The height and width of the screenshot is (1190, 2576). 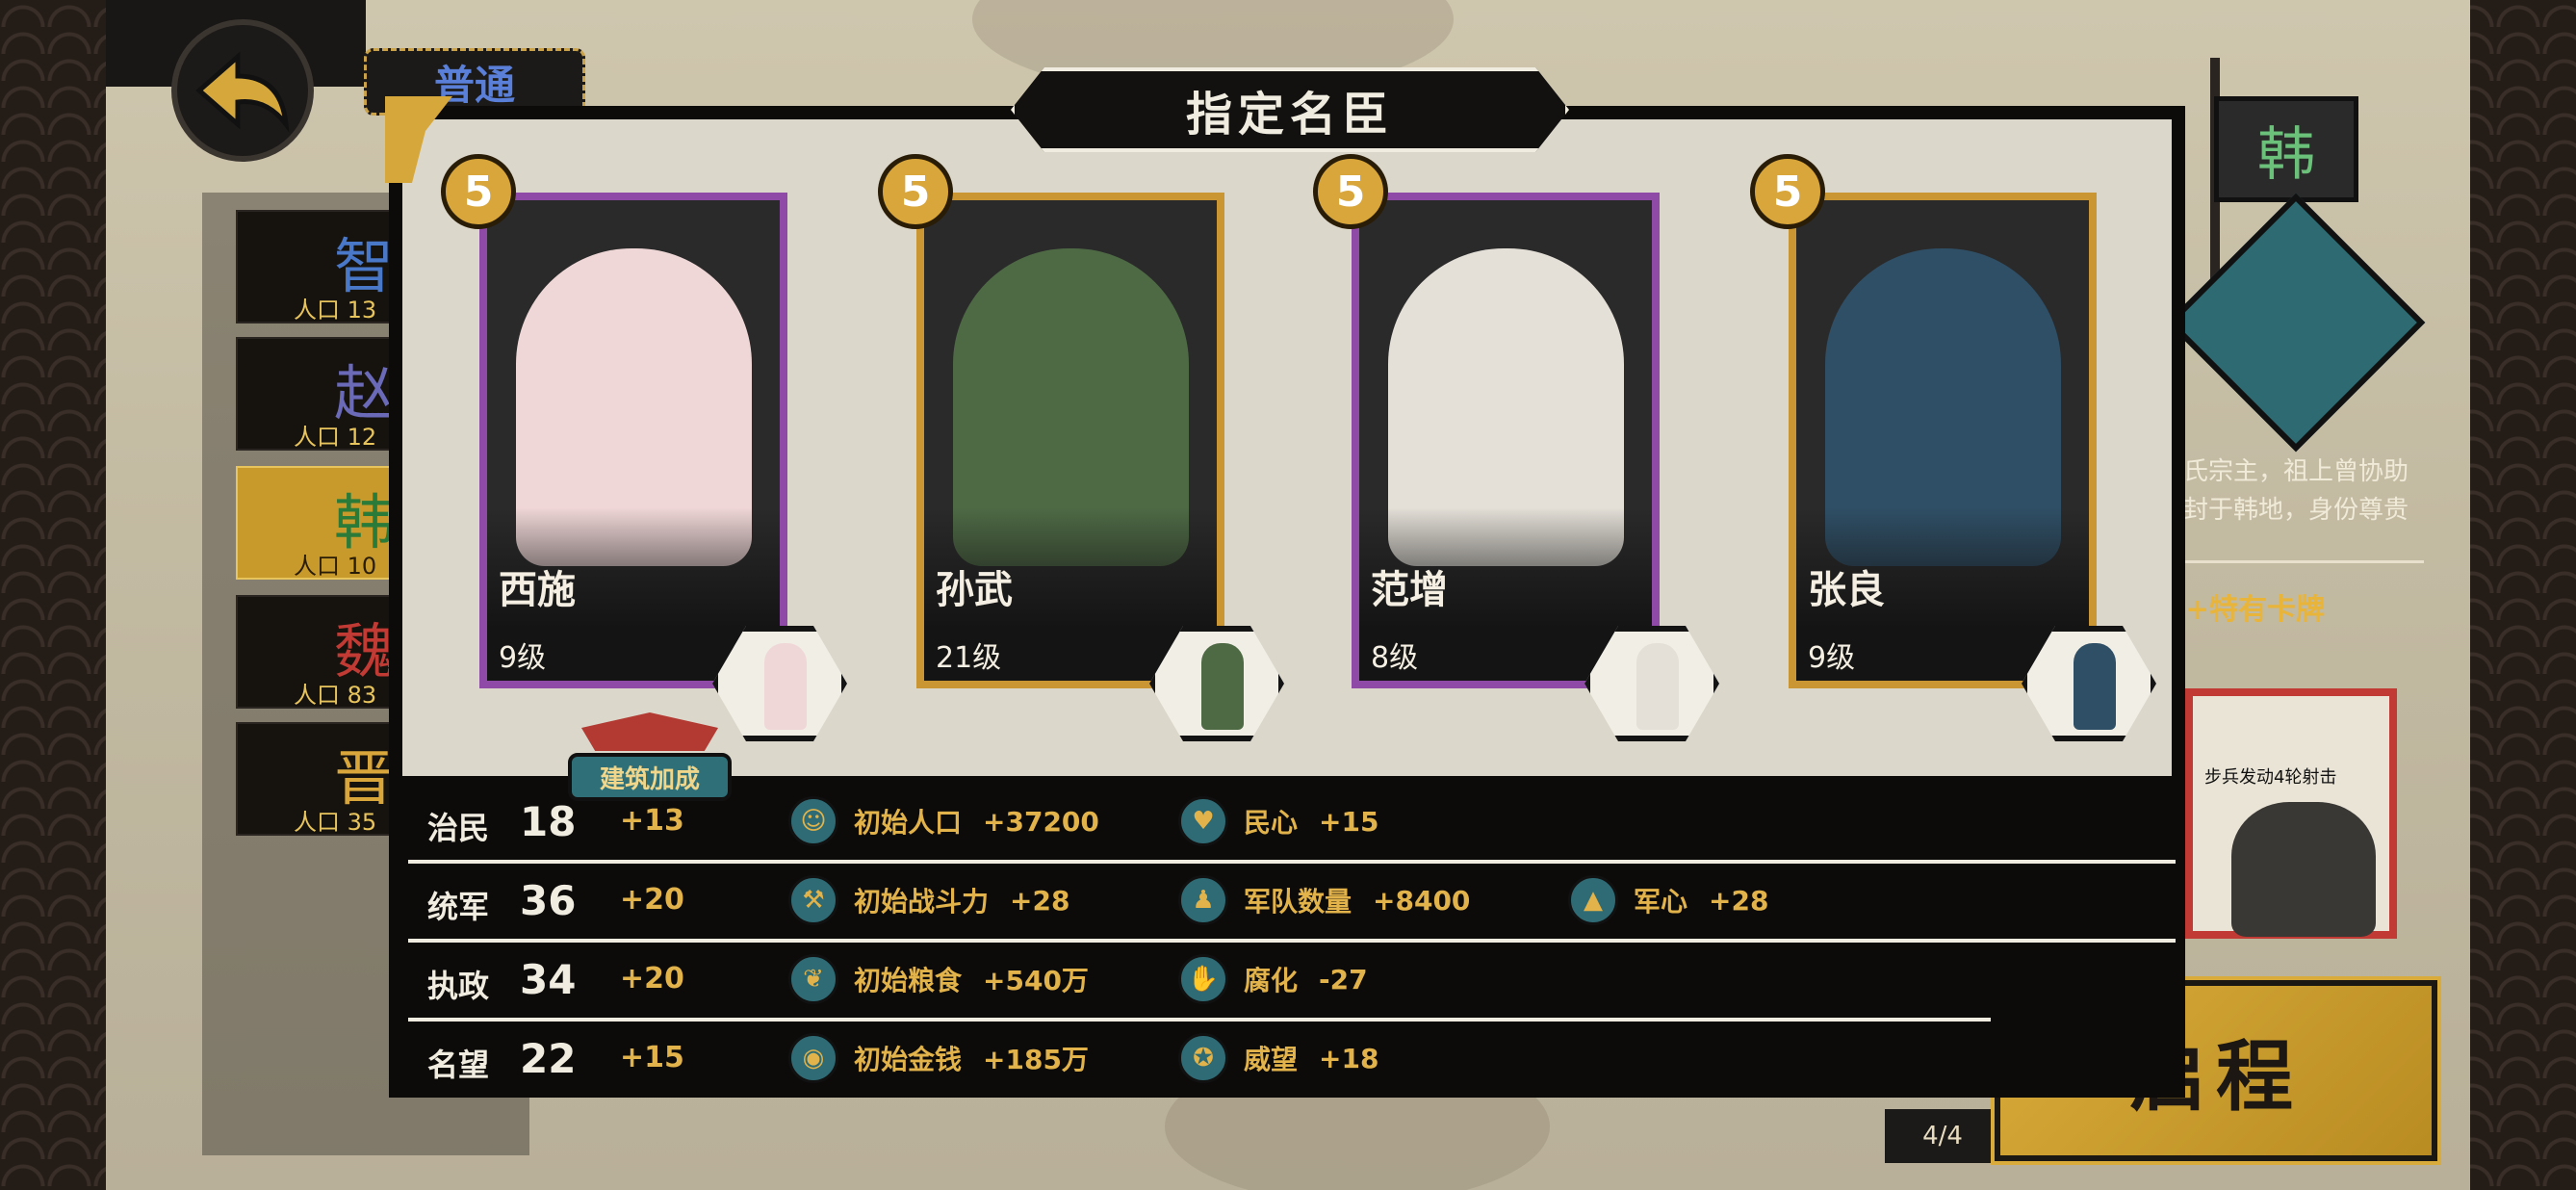 What do you see at coordinates (1349, 1058) in the screenshot?
I see `effect-value: +18` at bounding box center [1349, 1058].